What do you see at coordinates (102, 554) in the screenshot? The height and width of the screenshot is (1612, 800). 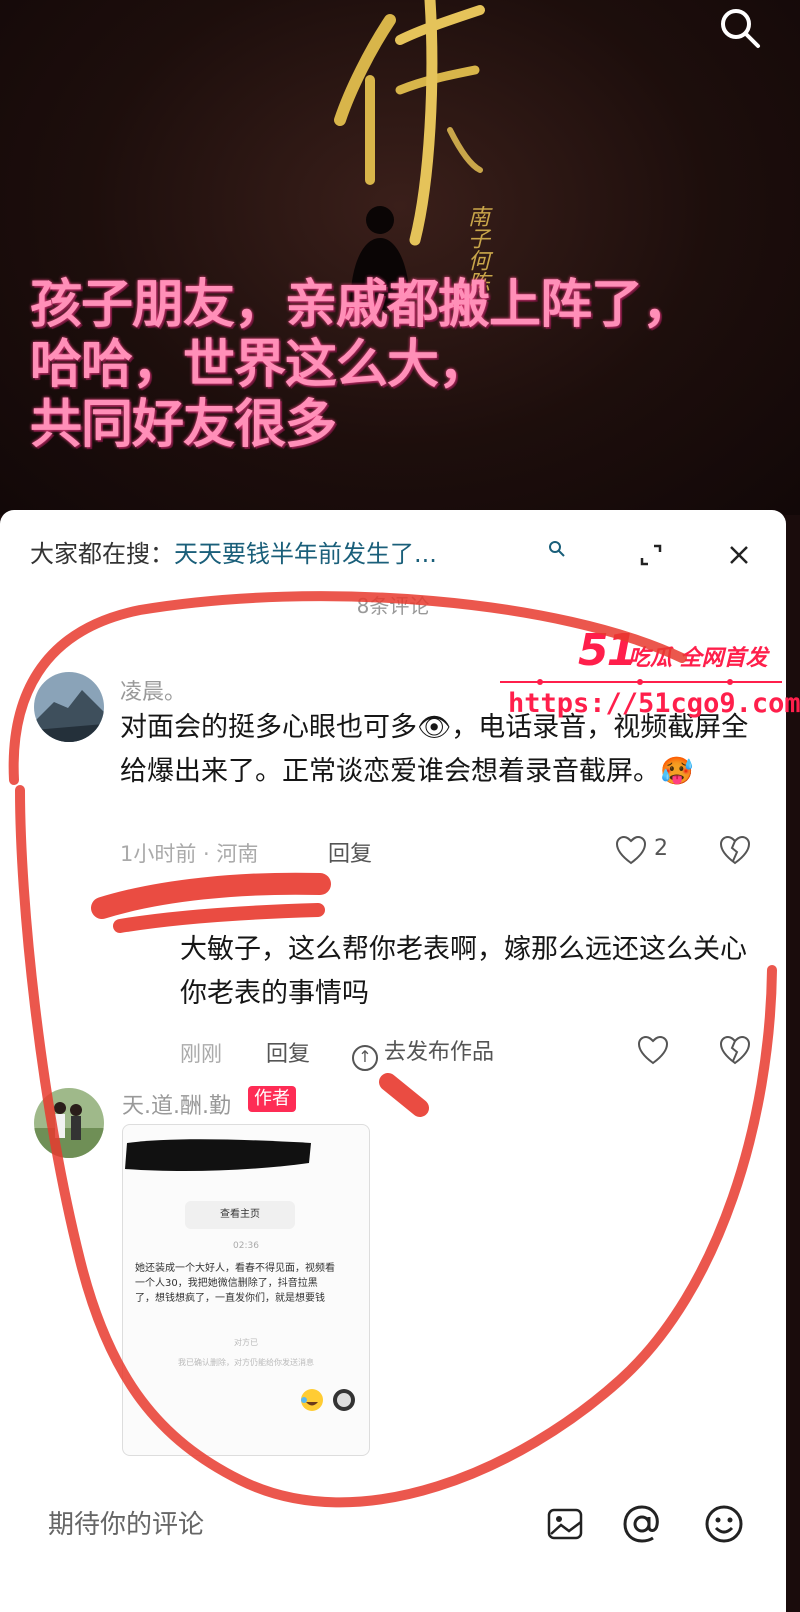 I see `search-prefix: 大家都在搜：` at bounding box center [102, 554].